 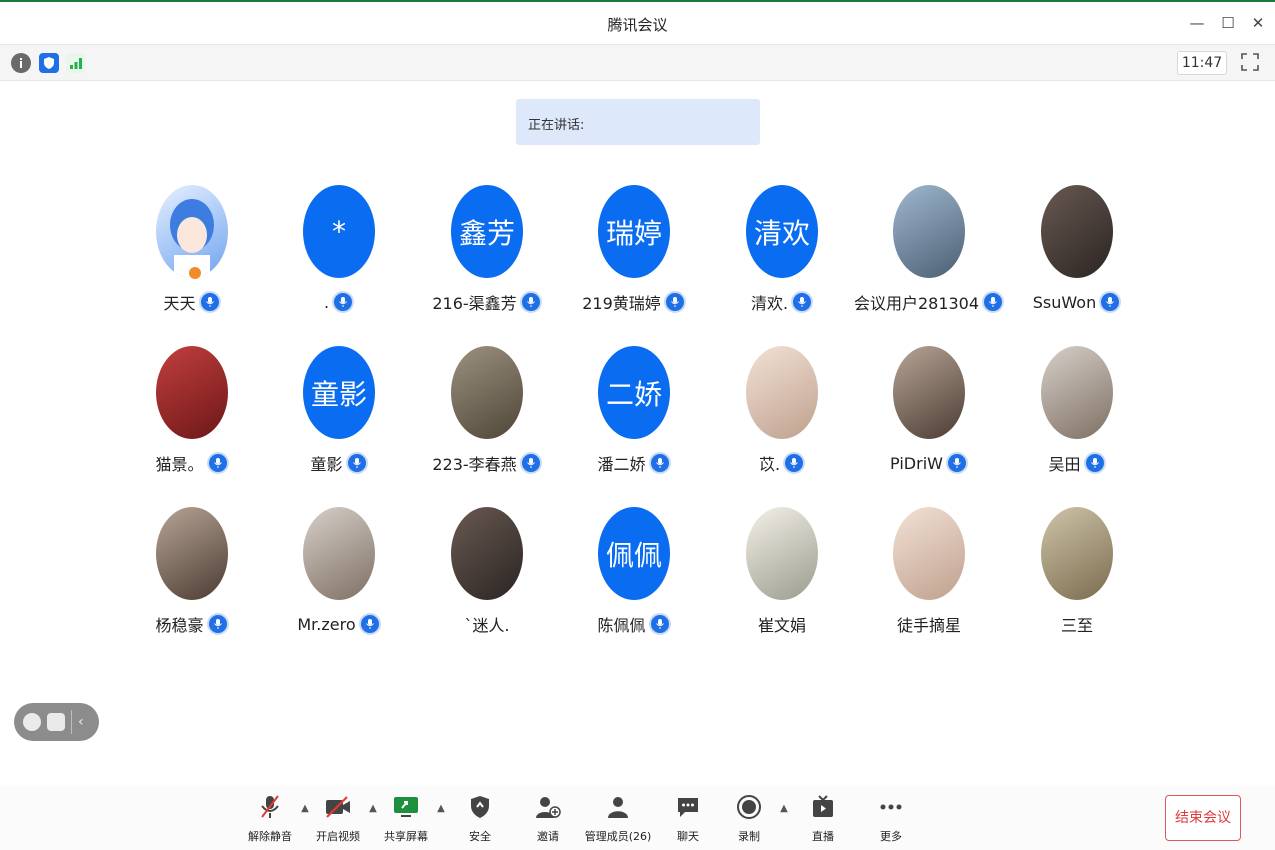 I want to click on participant-avatar: 童影, so click(x=339, y=392).